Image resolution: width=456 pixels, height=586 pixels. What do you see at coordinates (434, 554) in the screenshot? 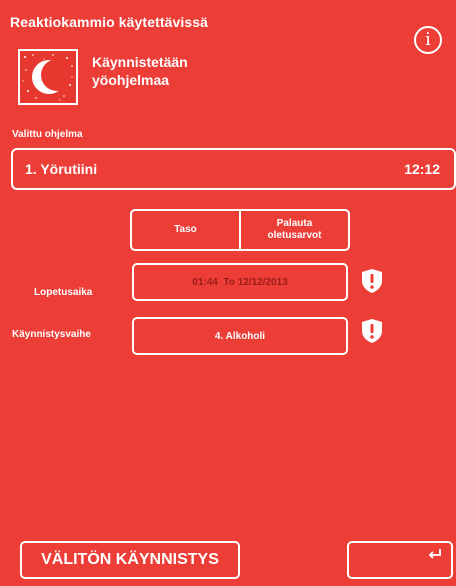
I see `back-arrow-icon` at bounding box center [434, 554].